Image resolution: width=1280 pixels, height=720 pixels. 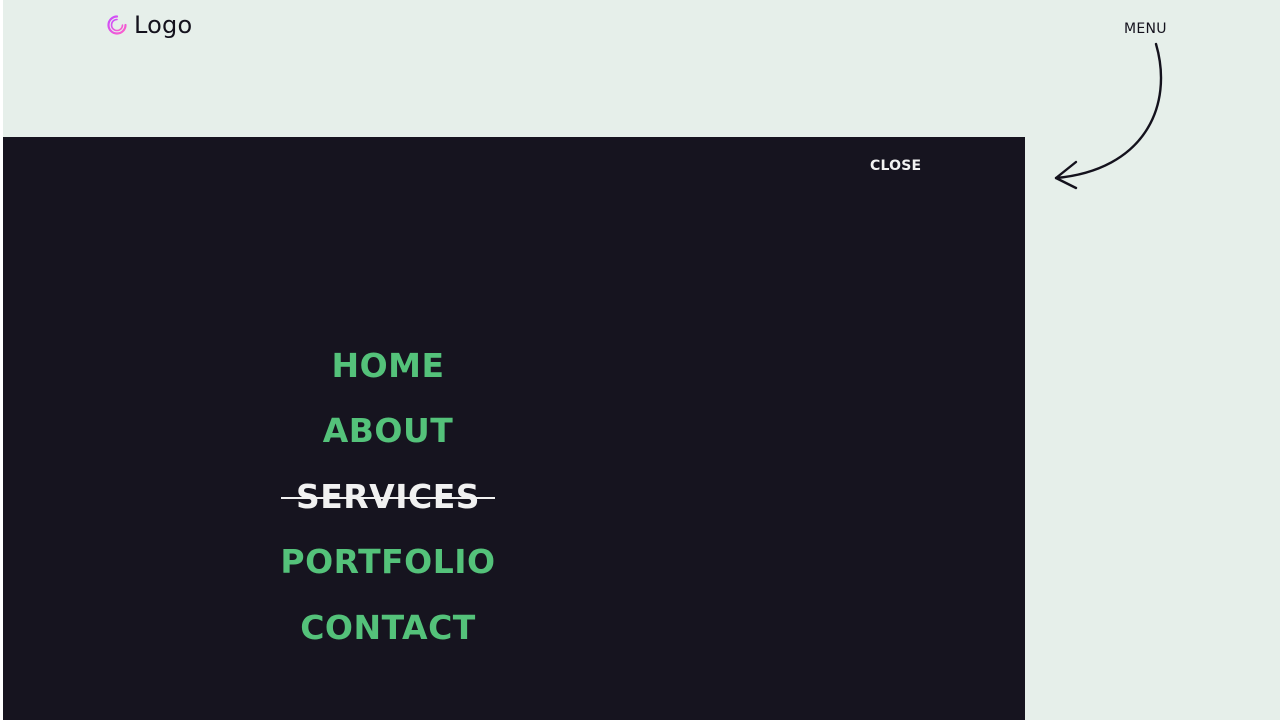 I want to click on nav-link-portfolio: PORTFOLIO, so click(x=387, y=562).